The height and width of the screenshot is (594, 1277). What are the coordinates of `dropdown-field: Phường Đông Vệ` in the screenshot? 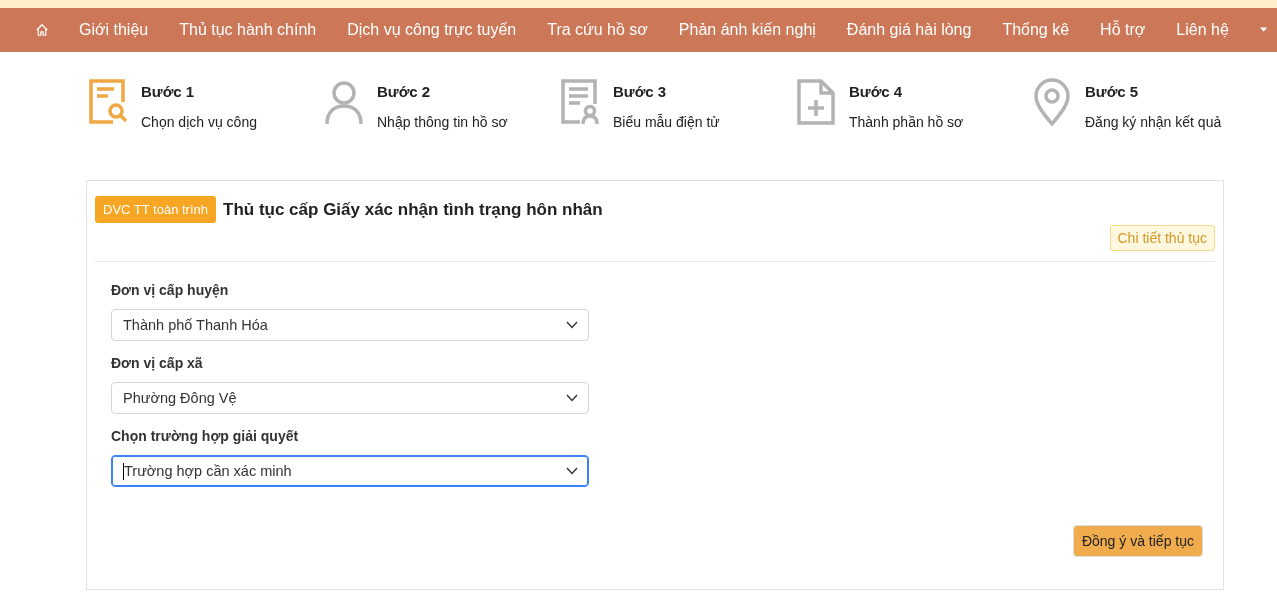 It's located at (350, 398).